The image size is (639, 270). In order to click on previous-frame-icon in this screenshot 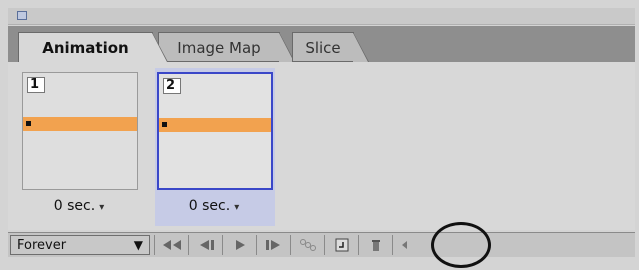, I will do `click(206, 245)`.